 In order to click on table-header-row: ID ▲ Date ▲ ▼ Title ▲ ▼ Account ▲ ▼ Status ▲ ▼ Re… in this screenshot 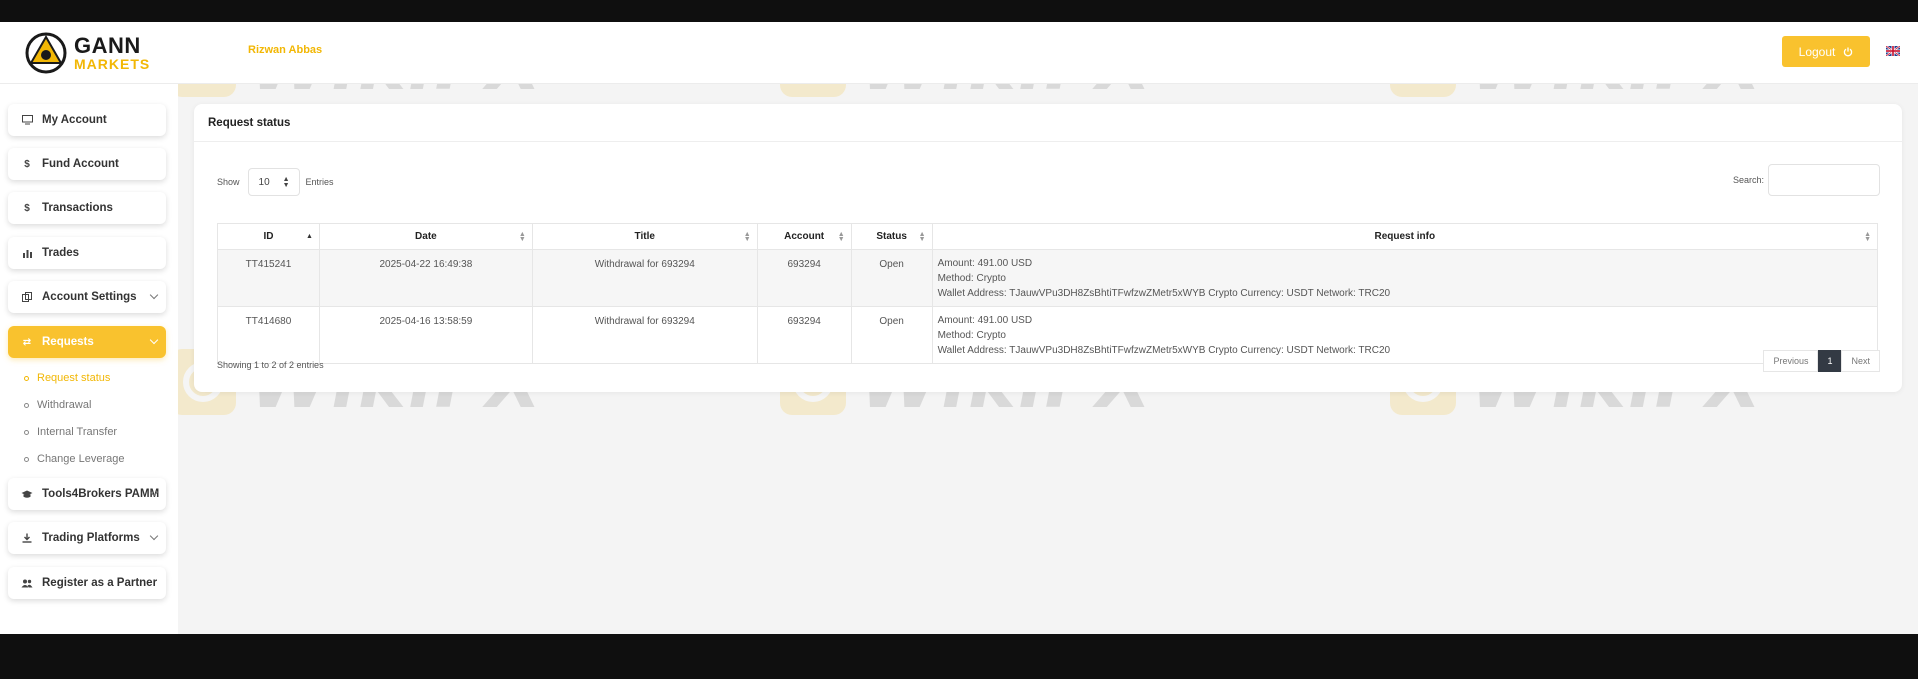, I will do `click(1048, 236)`.